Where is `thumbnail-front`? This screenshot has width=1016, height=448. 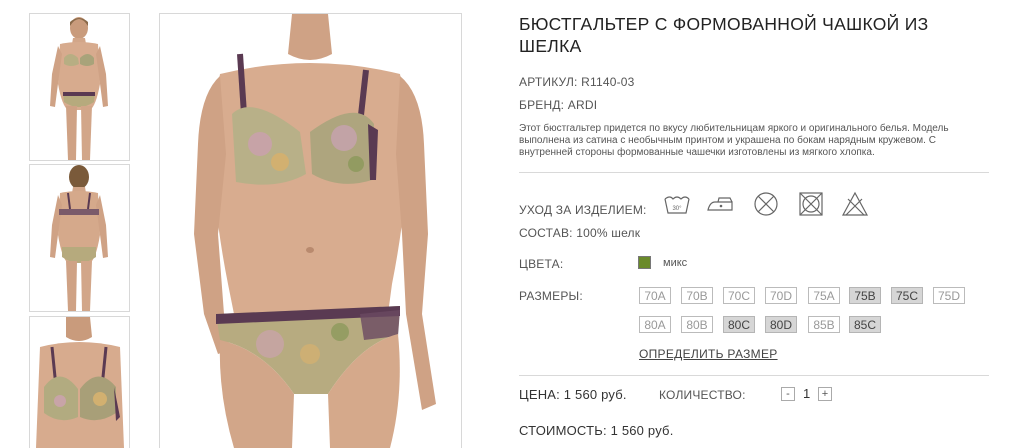 thumbnail-front is located at coordinates (79, 87).